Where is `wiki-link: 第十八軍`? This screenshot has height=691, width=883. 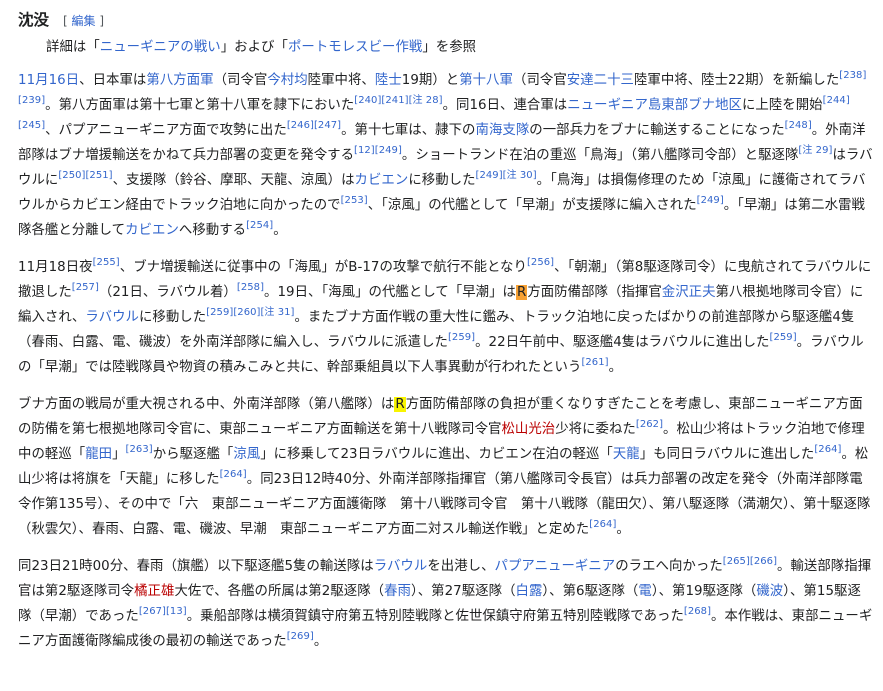 wiki-link: 第十八軍 is located at coordinates (486, 80).